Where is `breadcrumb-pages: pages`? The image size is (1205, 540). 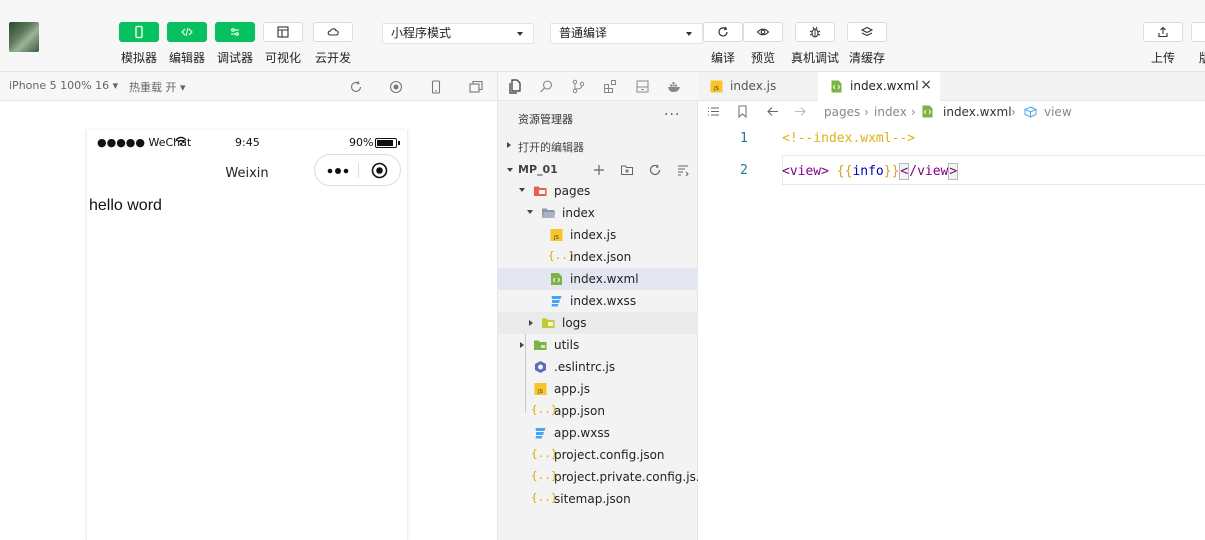 breadcrumb-pages: pages is located at coordinates (842, 112).